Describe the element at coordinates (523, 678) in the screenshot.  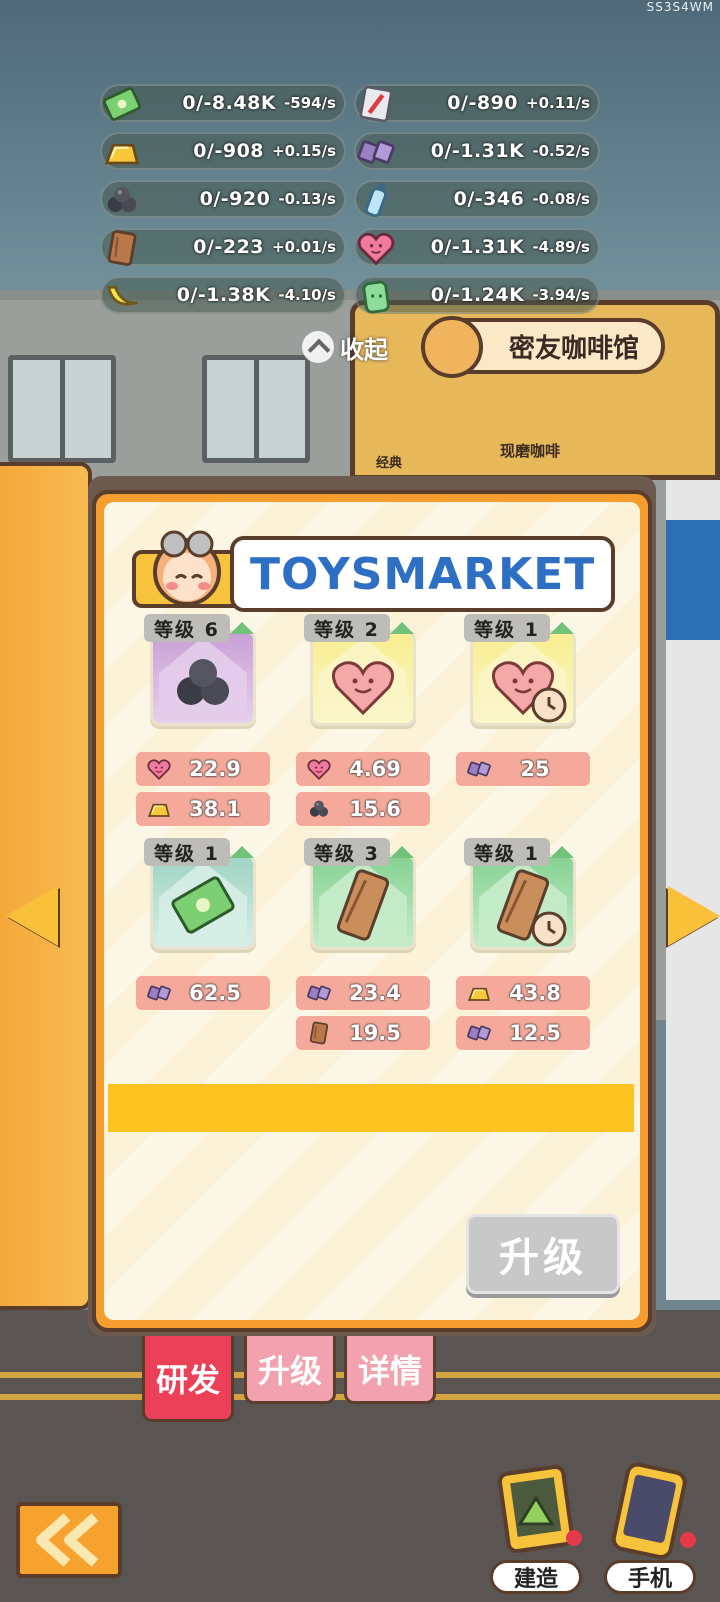
I see `heart-timer-icon` at that location.